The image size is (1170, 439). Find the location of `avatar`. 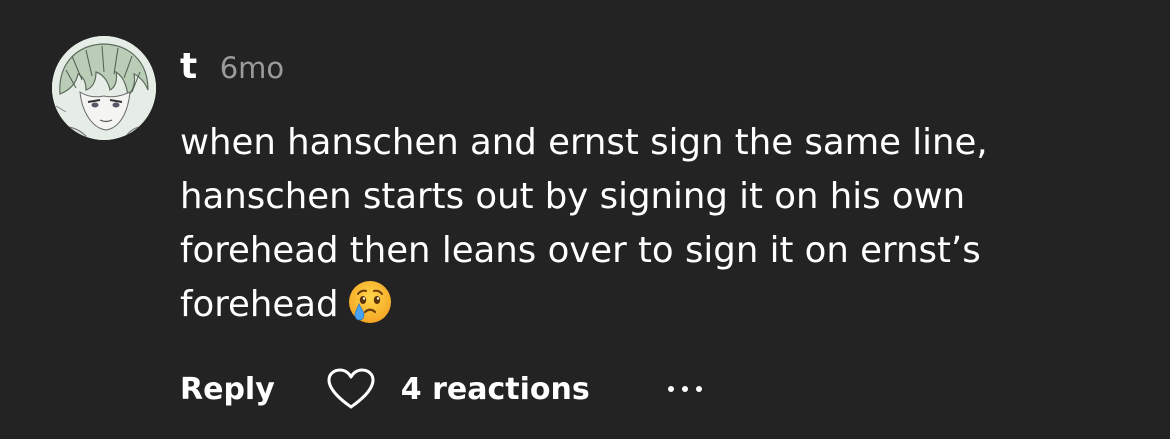

avatar is located at coordinates (104, 88).